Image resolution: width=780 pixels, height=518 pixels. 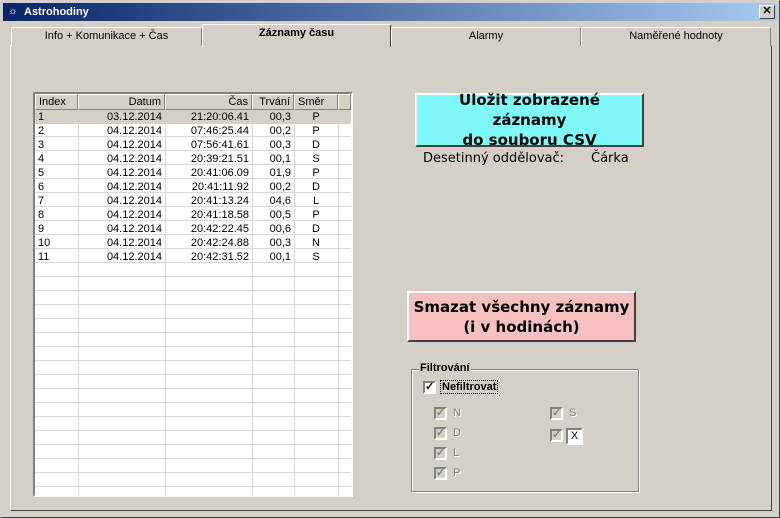 I want to click on cell-time: 21:20:06.41, so click(x=219, y=117).